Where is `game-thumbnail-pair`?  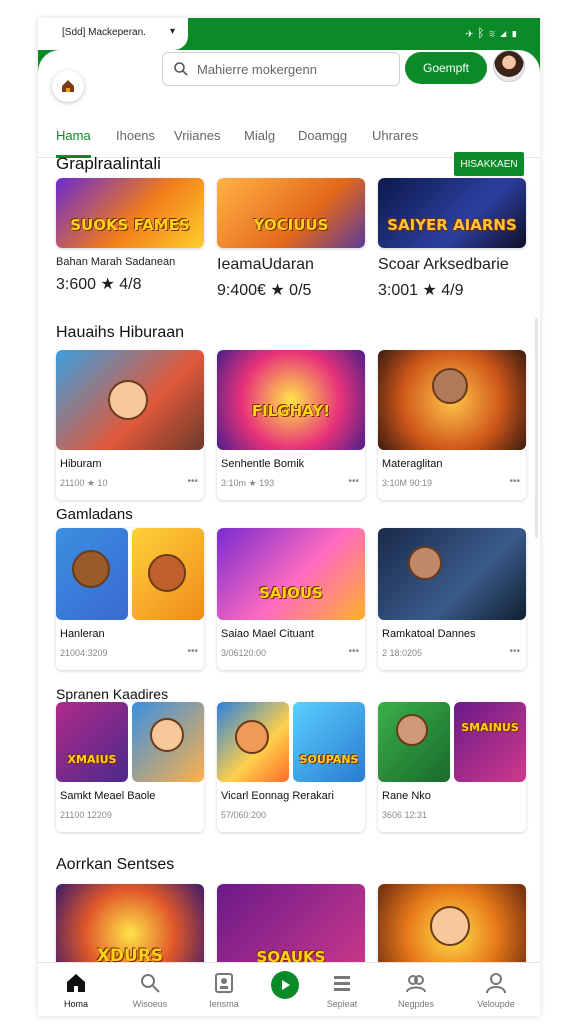 game-thumbnail-pair is located at coordinates (130, 574).